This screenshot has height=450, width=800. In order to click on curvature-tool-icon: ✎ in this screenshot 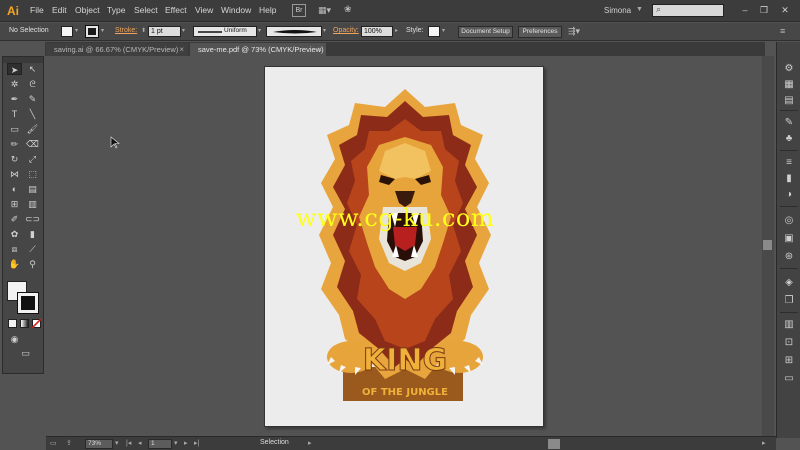, I will do `click(32, 99)`.